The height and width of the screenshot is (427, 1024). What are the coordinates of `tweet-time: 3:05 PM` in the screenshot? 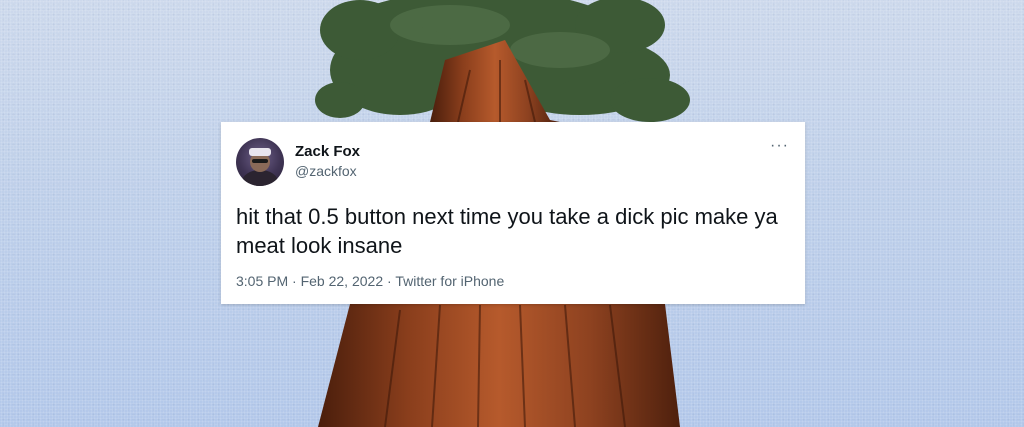 It's located at (262, 281).